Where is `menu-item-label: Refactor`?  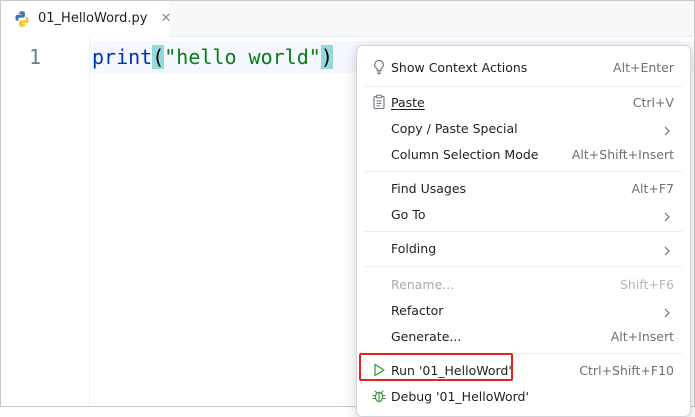
menu-item-label: Refactor is located at coordinates (417, 310).